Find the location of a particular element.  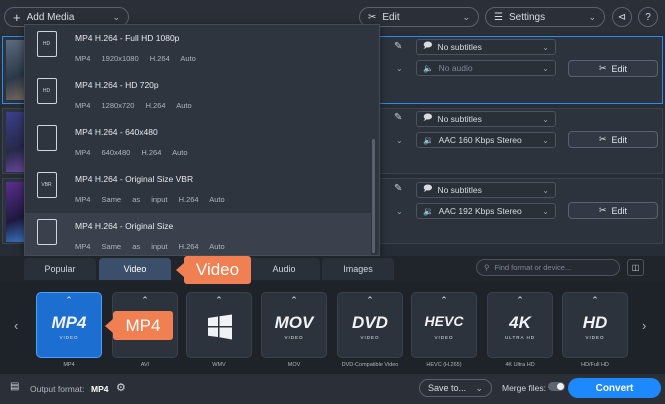

settings-label: Settings is located at coordinates (527, 17).